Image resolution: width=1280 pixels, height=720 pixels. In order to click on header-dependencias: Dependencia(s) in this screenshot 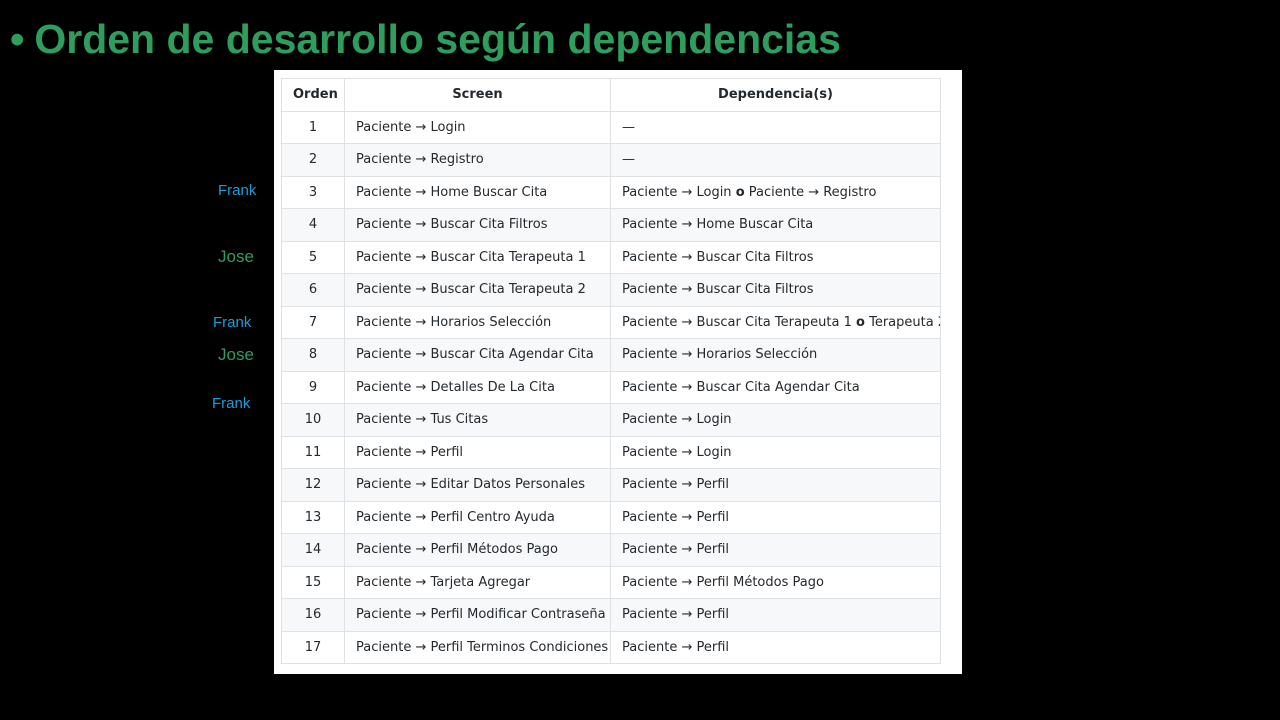, I will do `click(775, 95)`.